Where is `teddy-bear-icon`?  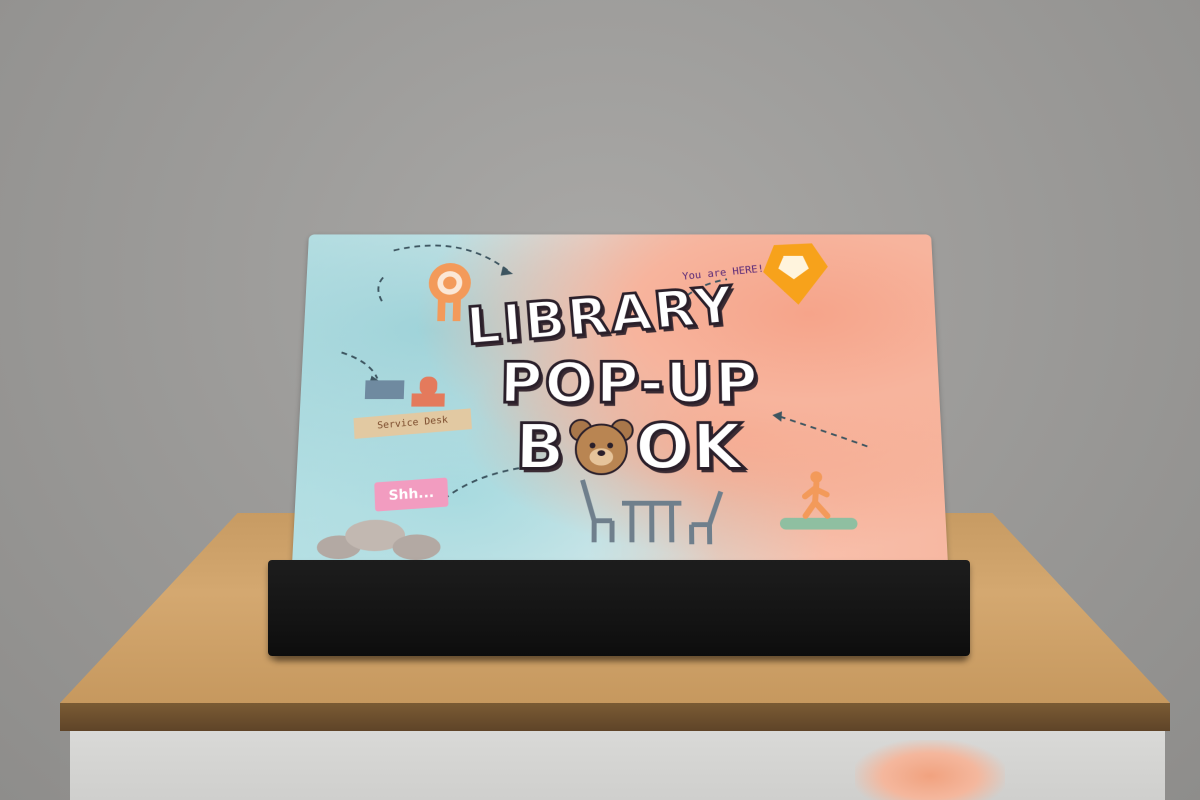
teddy-bear-icon is located at coordinates (600, 446).